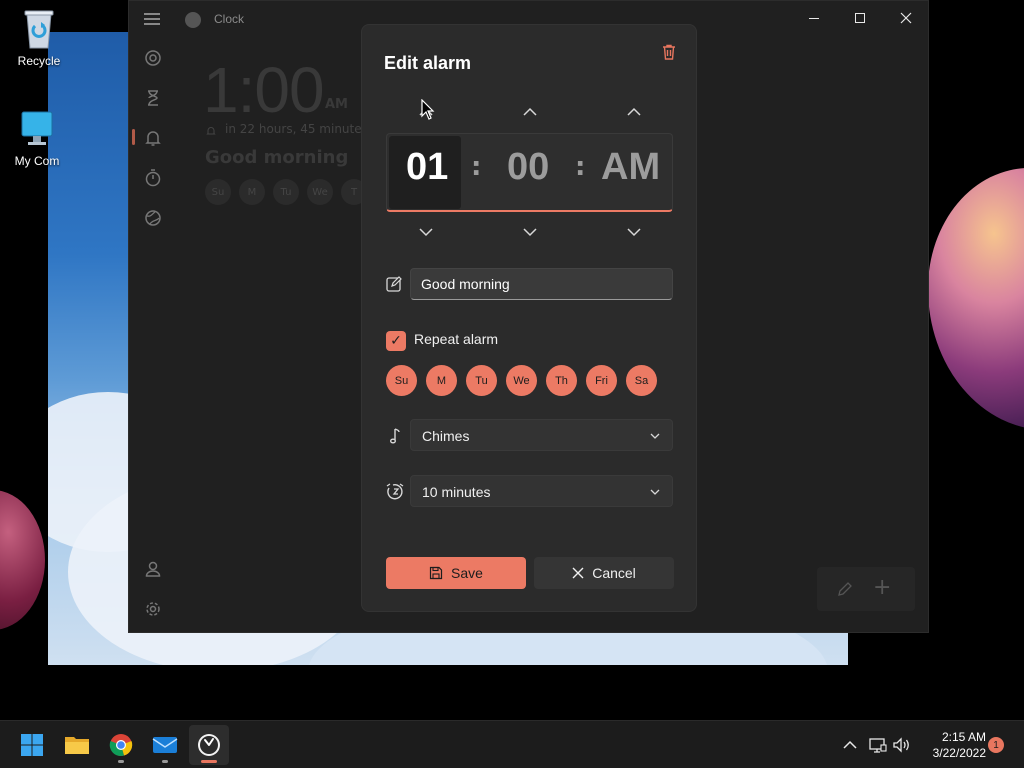 The image size is (1024, 768). Describe the element at coordinates (878, 745) in the screenshot. I see `network-icon` at that location.